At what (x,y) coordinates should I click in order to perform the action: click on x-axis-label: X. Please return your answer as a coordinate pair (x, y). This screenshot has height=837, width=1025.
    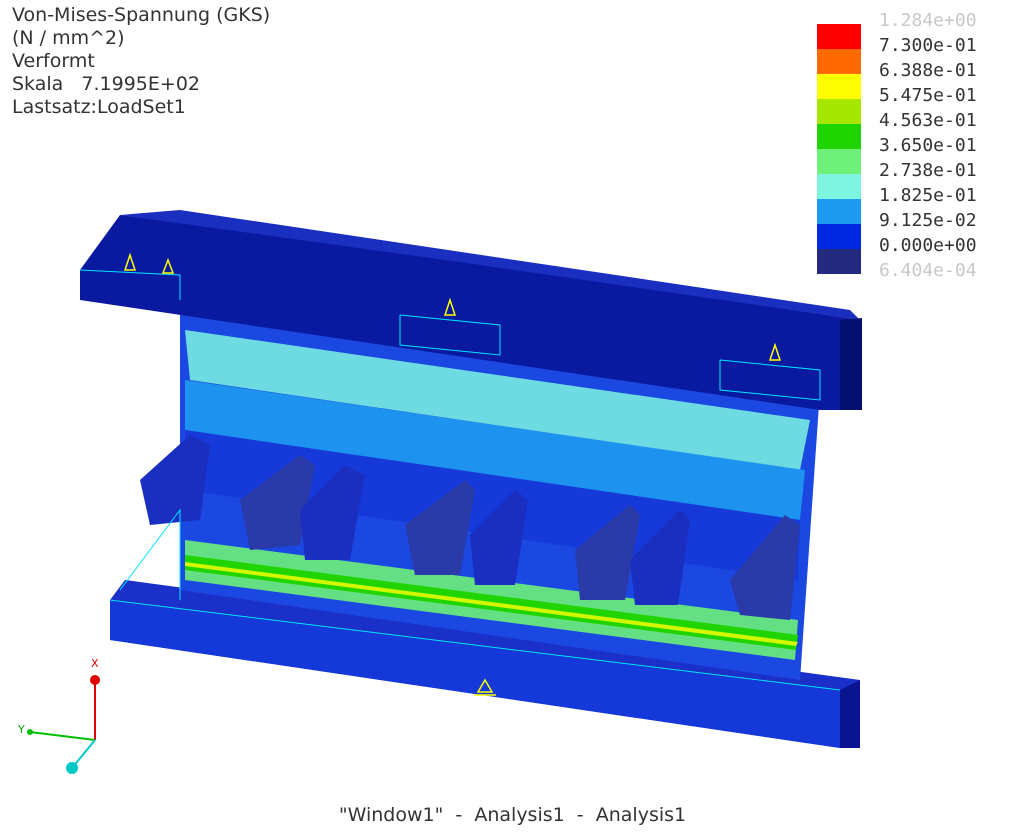
    Looking at the image, I should click on (95, 663).